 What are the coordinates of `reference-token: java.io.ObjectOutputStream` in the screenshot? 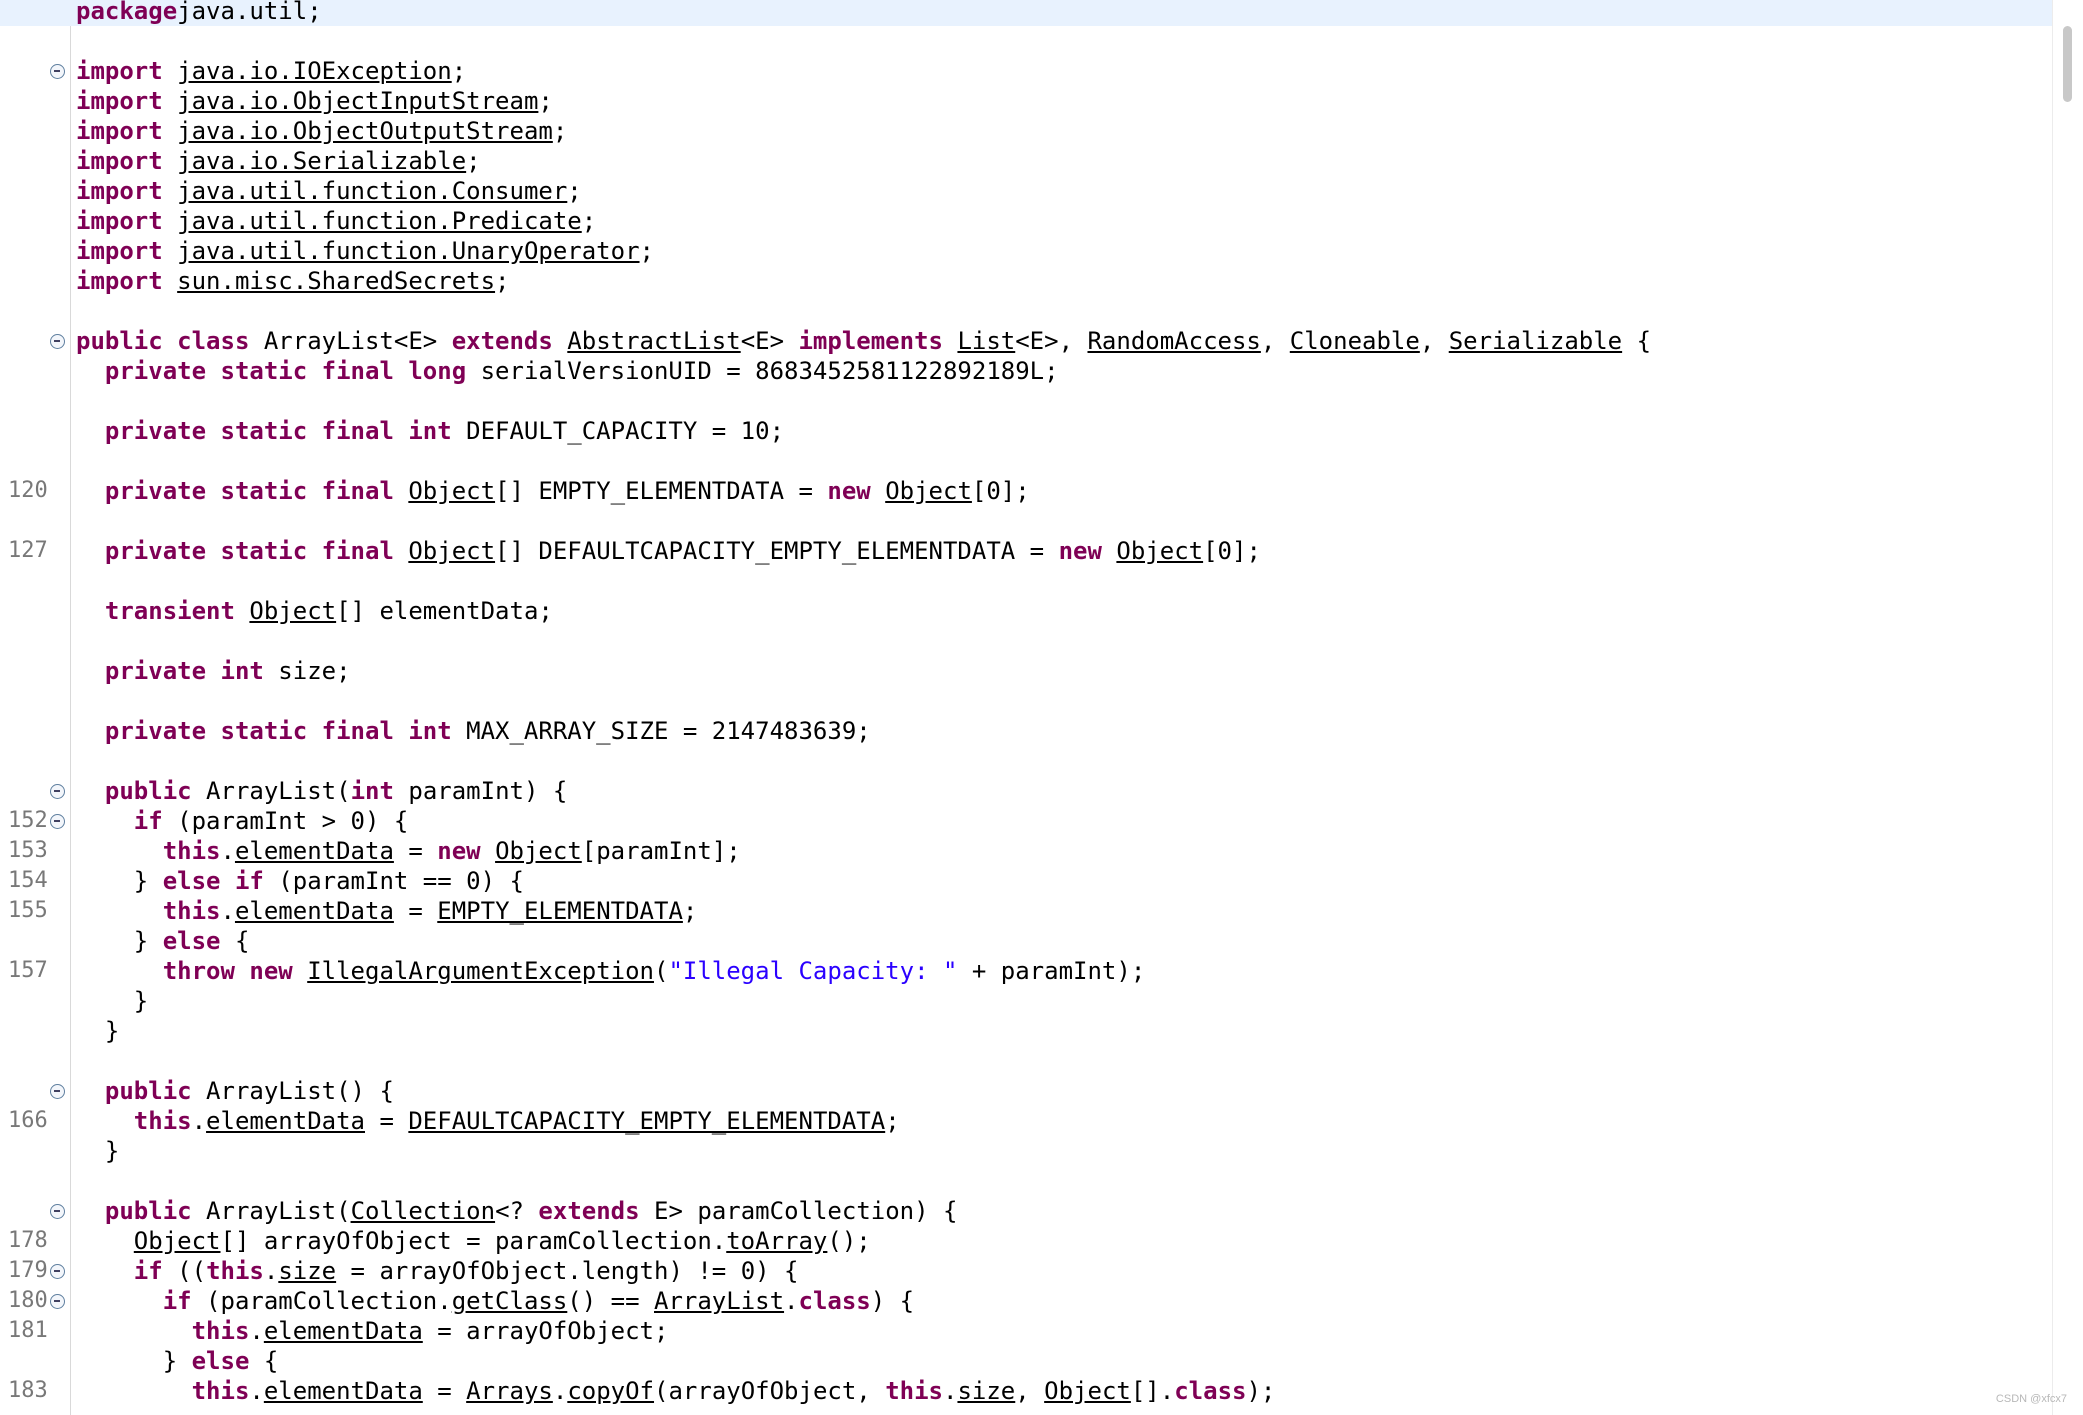 It's located at (365, 131).